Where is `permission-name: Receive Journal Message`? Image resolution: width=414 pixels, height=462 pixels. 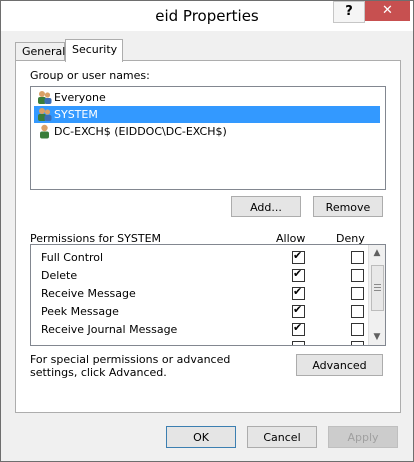 permission-name: Receive Journal Message is located at coordinates (109, 329).